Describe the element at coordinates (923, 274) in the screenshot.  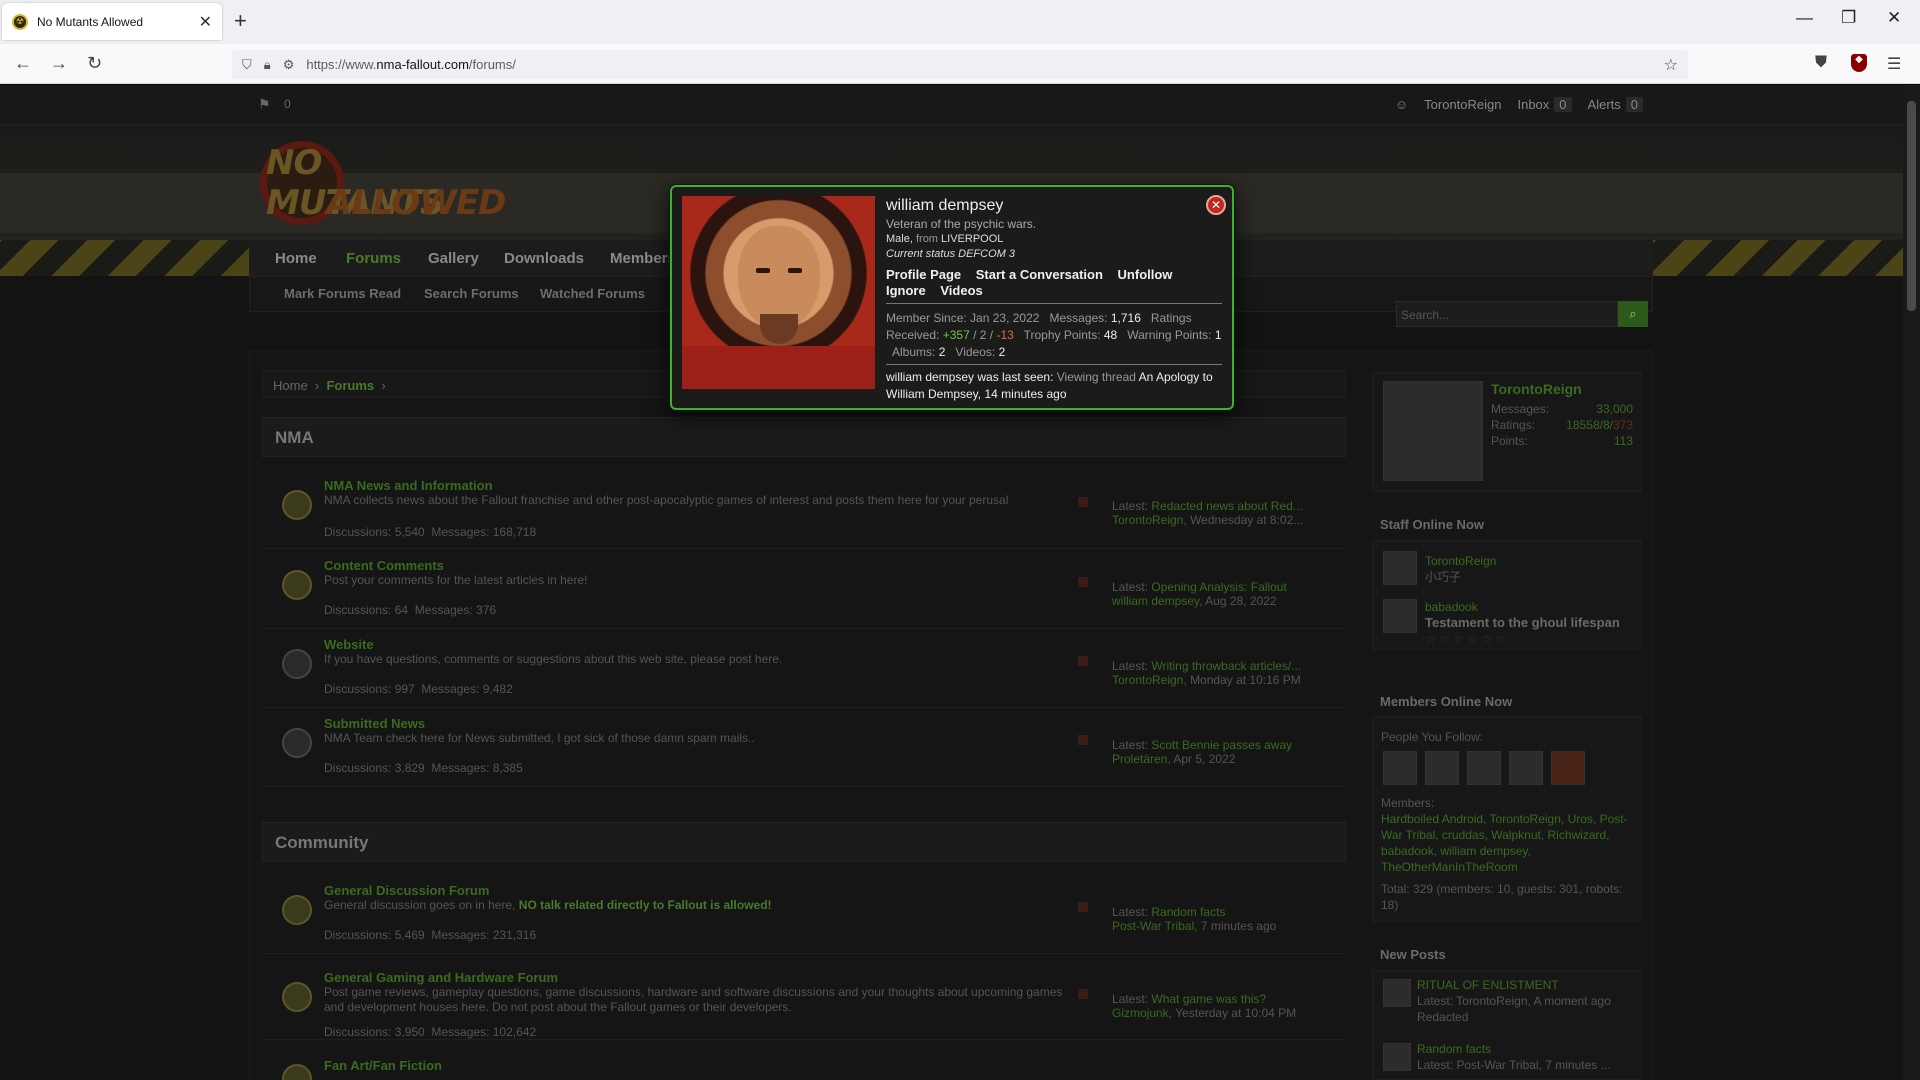
I see `profile-page-link: Profile Page` at that location.